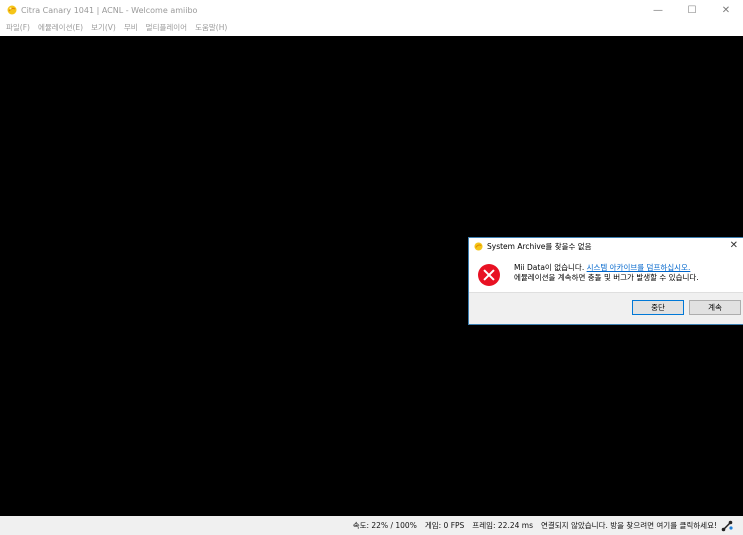 Image resolution: width=743 pixels, height=535 pixels. What do you see at coordinates (606, 308) in the screenshot?
I see `dialog-button-area: 중단 계속` at bounding box center [606, 308].